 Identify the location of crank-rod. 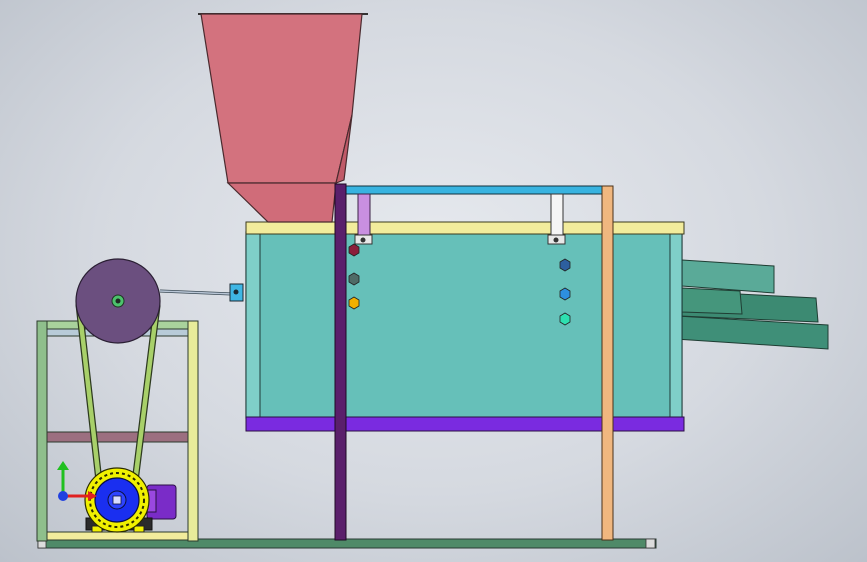
(201, 292).